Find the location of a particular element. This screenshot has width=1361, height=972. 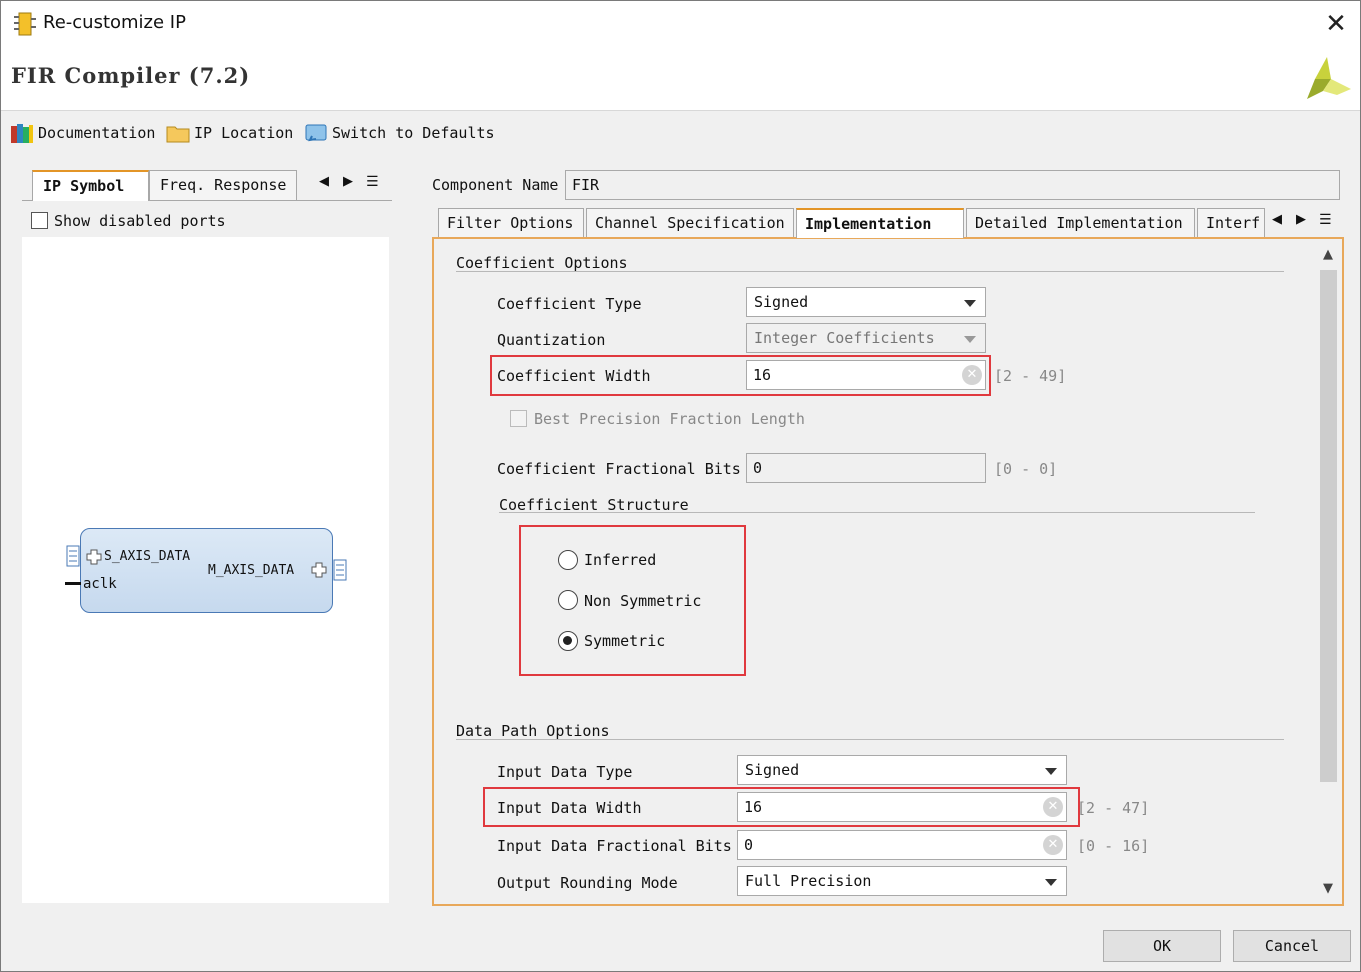

radio-inferred is located at coordinates (568, 560).